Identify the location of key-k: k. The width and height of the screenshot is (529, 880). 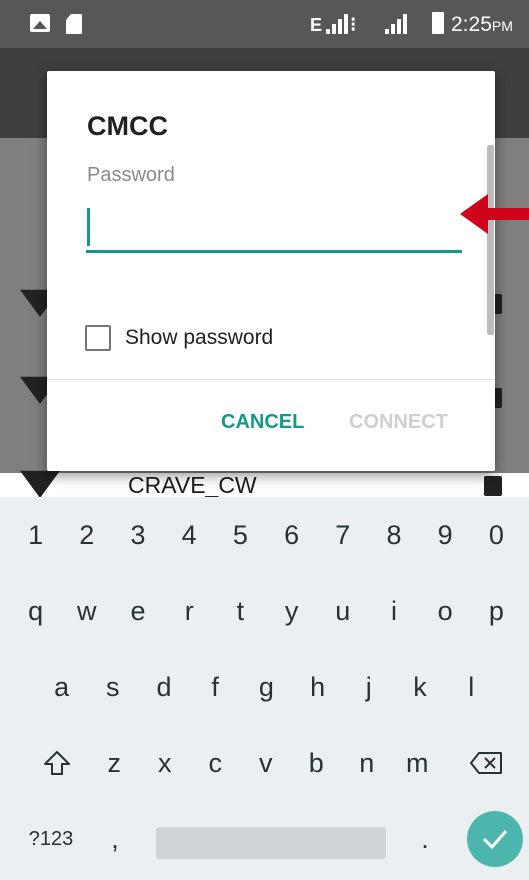
(419, 687).